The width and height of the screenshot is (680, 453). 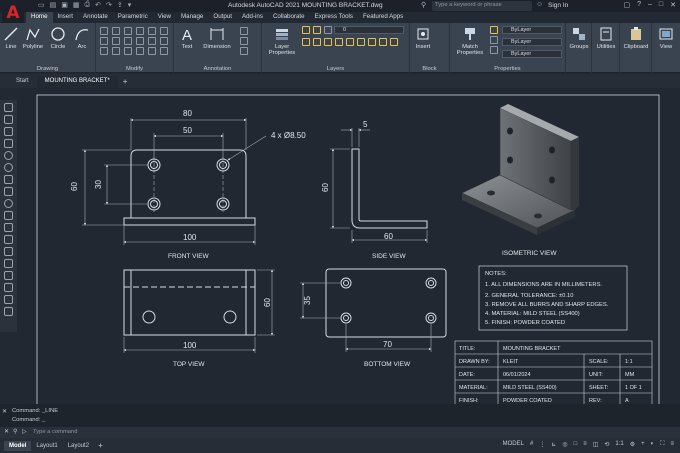 I want to click on tab-collaborate: Collaborate, so click(x=289, y=17).